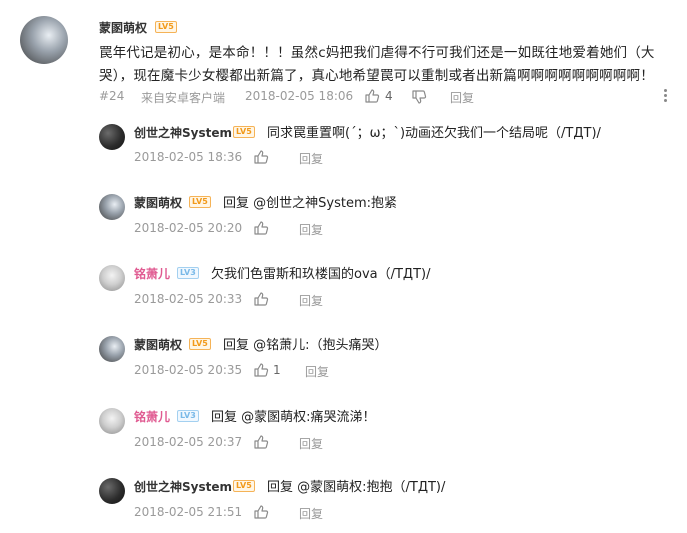 The image size is (687, 533). What do you see at coordinates (188, 157) in the screenshot?
I see `timestamp: 2018-02-05 18:36` at bounding box center [188, 157].